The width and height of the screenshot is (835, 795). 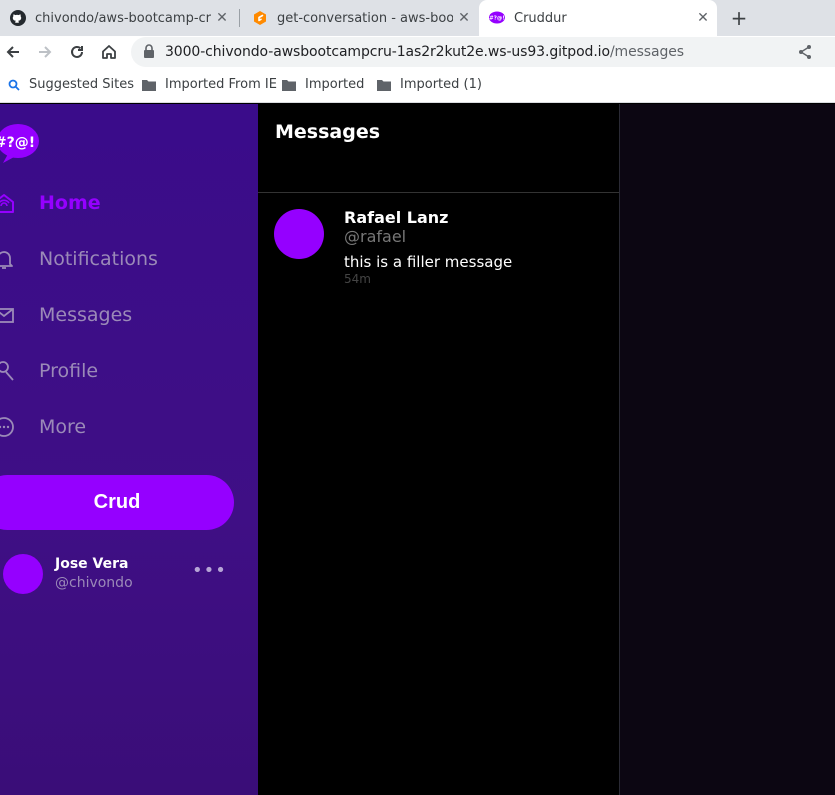 I want to click on tab-title: get-conversation - aws-bootca, so click(x=365, y=18).